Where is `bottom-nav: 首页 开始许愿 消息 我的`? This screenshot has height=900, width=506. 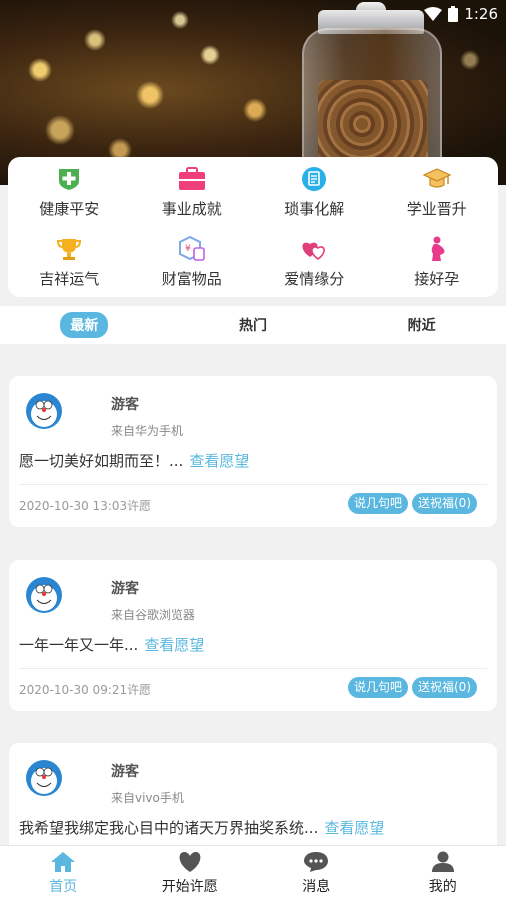
bottom-nav: 首页 开始许愿 消息 我的 is located at coordinates (253, 872).